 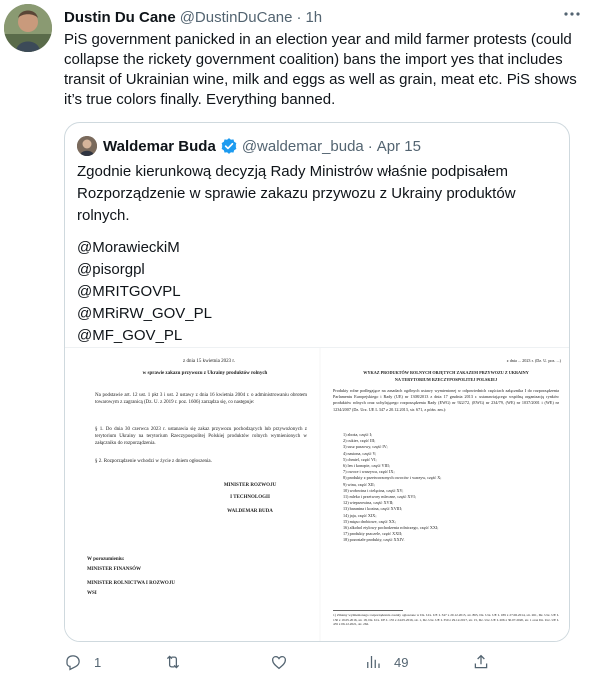 I want to click on verified-badge-icon, so click(x=229, y=146).